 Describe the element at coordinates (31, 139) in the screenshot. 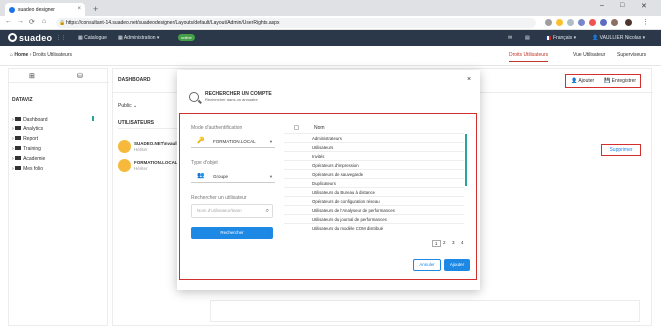

I see `sidebar-item-label: Report` at that location.